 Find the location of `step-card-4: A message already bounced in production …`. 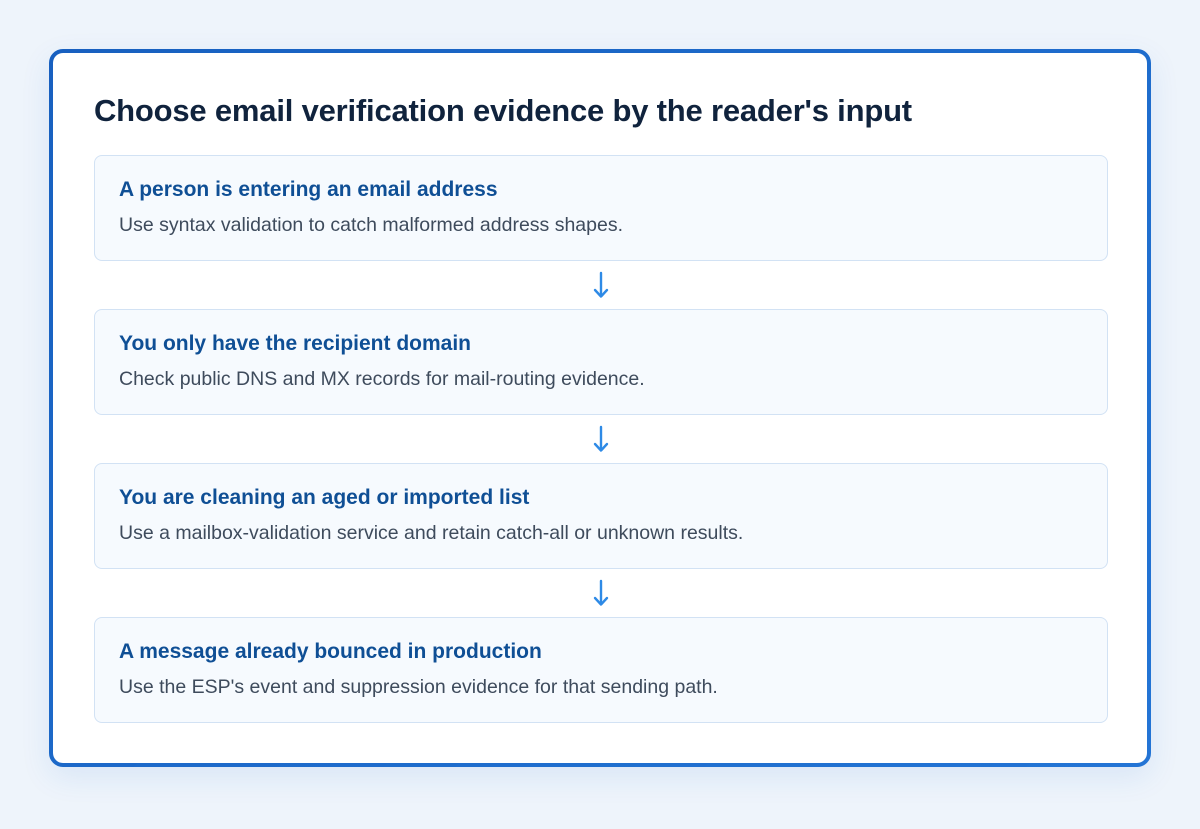

step-card-4: A message already bounced in production … is located at coordinates (601, 670).